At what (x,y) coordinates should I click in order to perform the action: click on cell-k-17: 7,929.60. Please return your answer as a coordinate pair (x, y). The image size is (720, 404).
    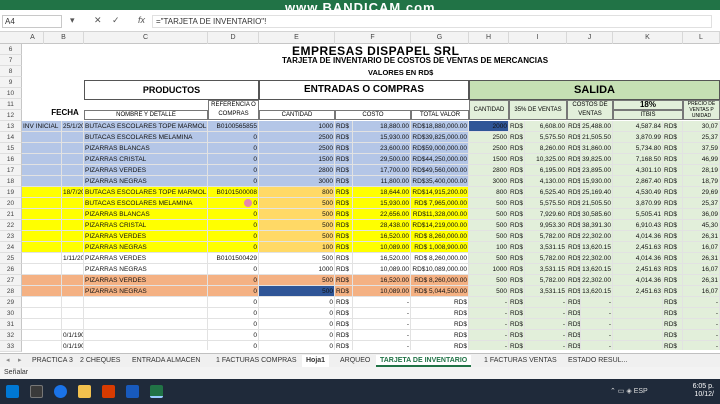
    Looking at the image, I should click on (546, 214).